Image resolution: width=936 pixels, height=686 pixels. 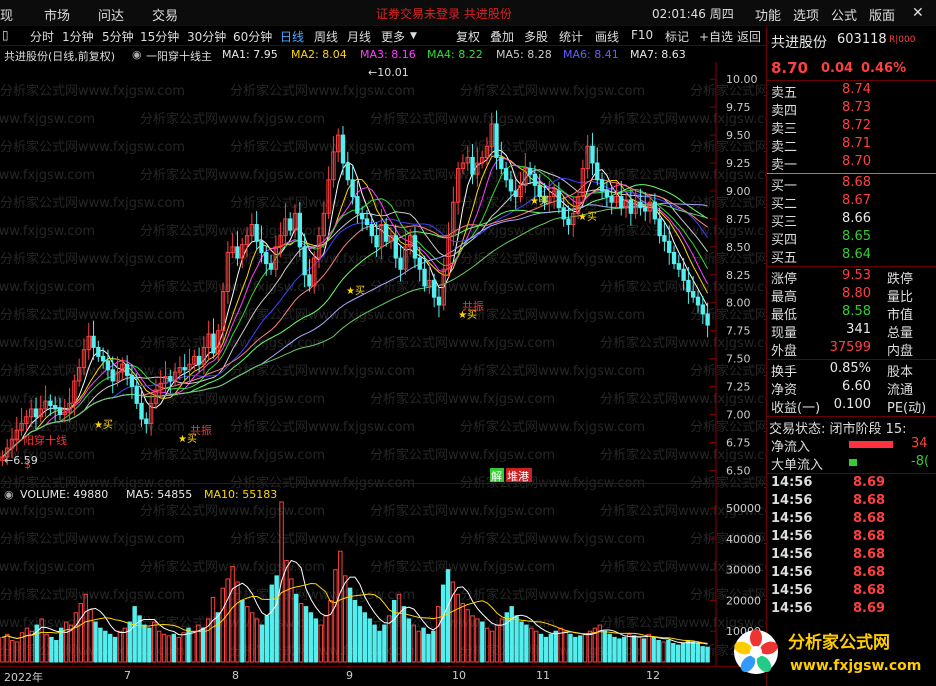 What do you see at coordinates (111, 14) in the screenshot?
I see `menu-item-wenda: 问达` at bounding box center [111, 14].